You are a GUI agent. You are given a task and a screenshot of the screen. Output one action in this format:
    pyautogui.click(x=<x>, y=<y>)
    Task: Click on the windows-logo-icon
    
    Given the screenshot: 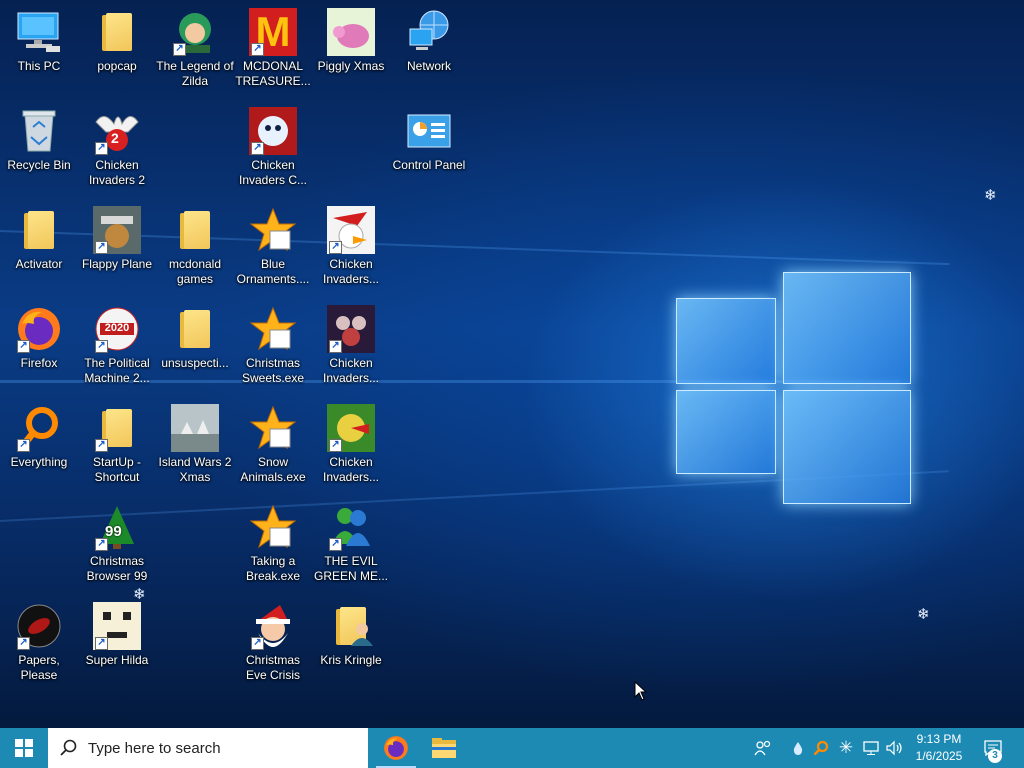 What is the action you would take?
    pyautogui.click(x=24, y=748)
    